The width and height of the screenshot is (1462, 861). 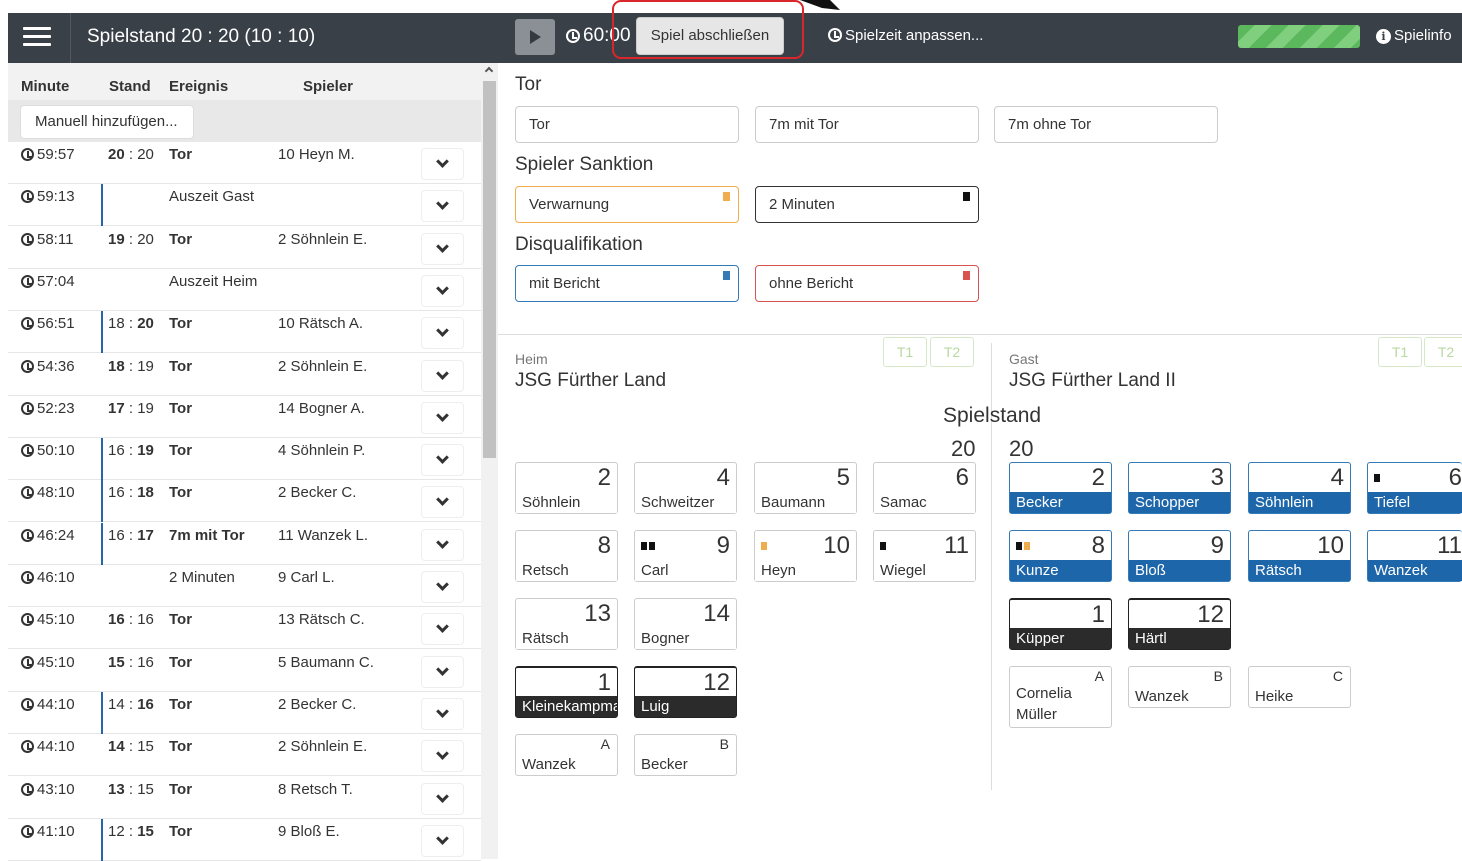 What do you see at coordinates (952, 352) in the screenshot?
I see `home-timeout-2-button: T2` at bounding box center [952, 352].